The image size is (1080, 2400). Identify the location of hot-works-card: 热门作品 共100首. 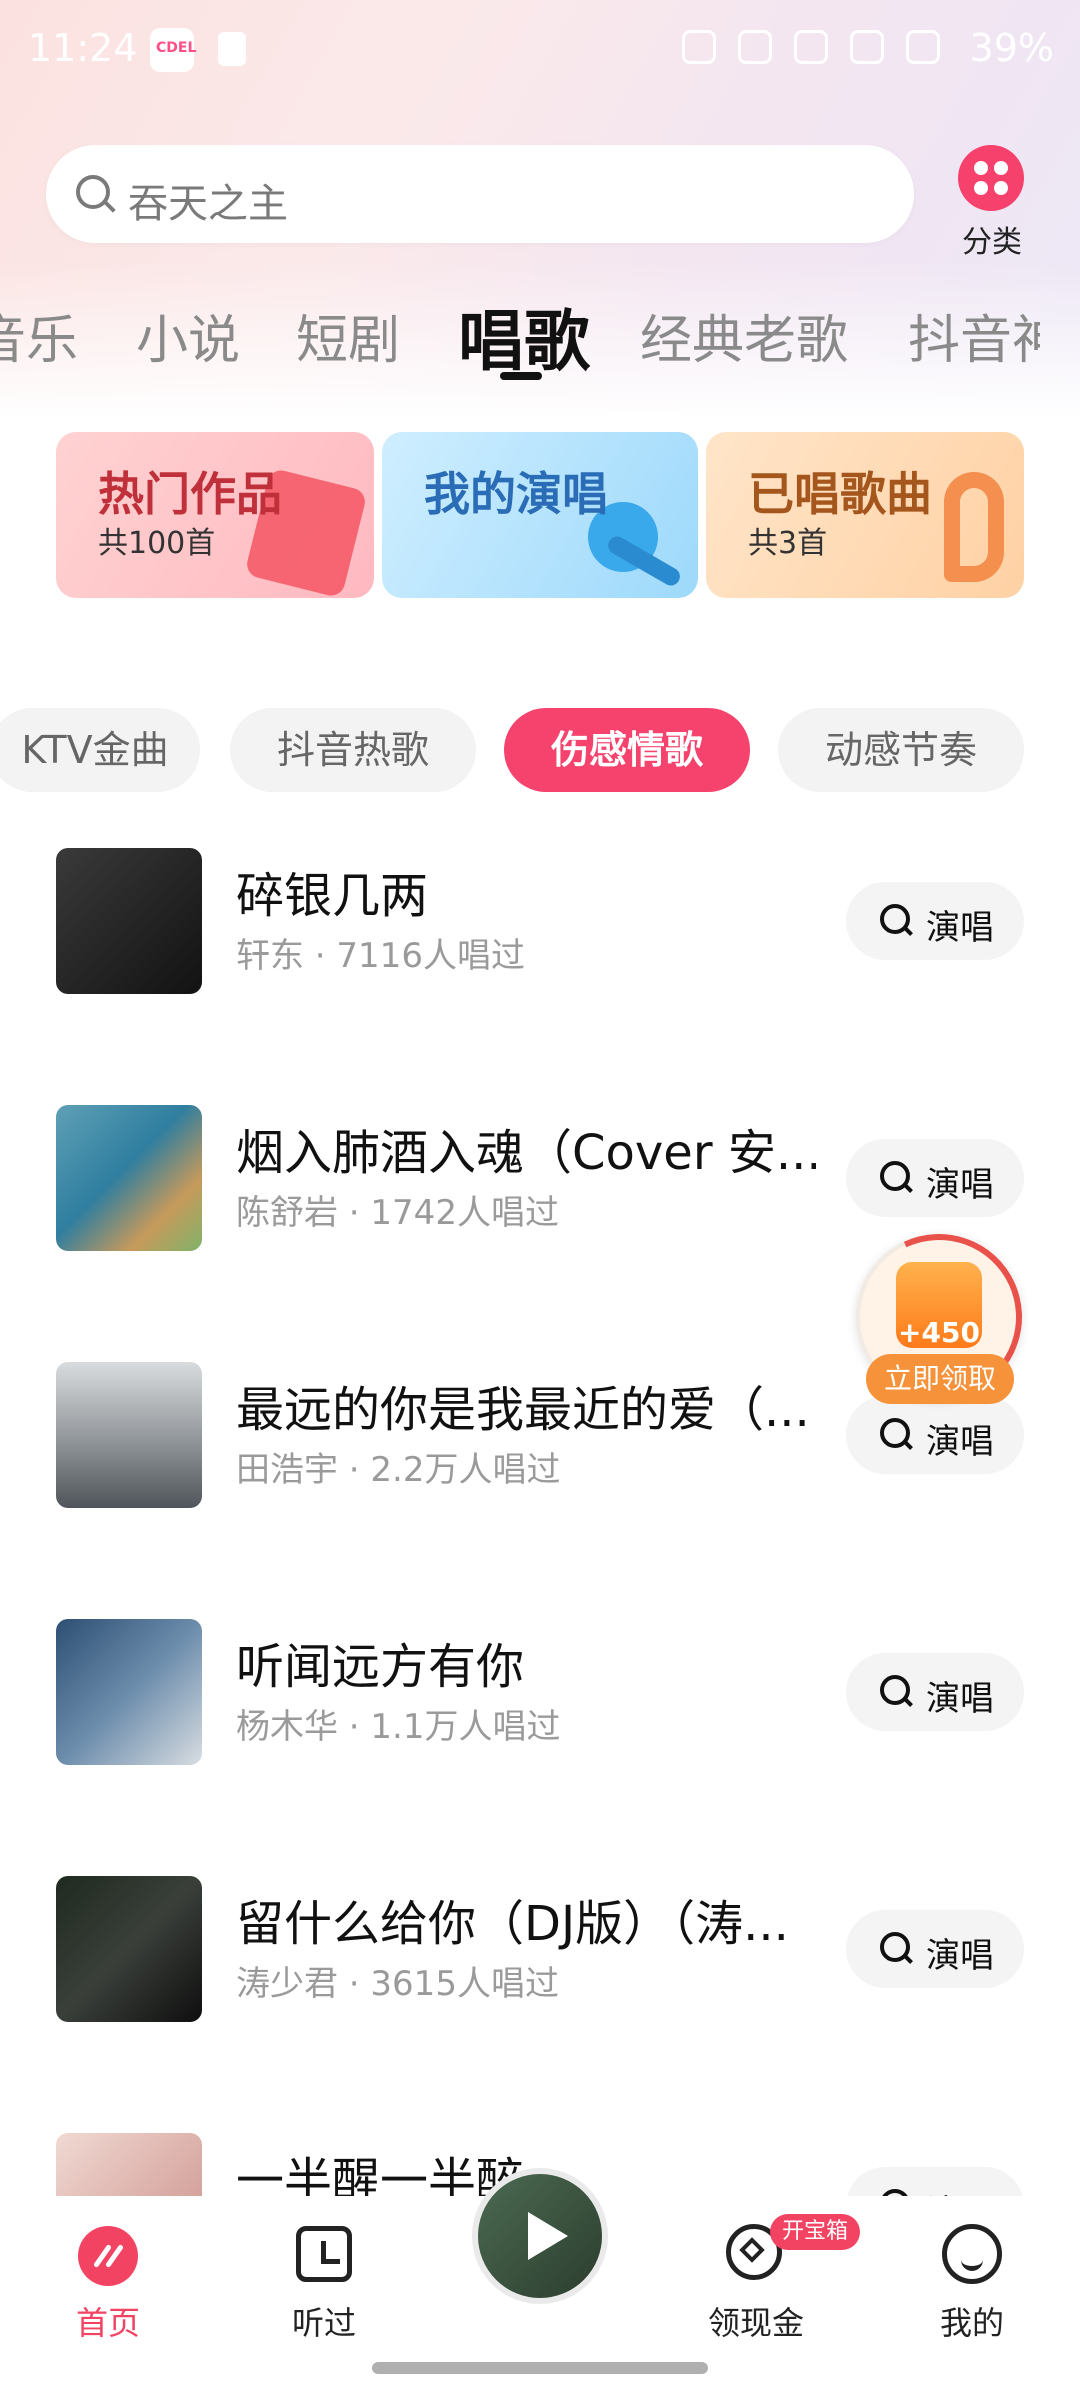
(215, 515).